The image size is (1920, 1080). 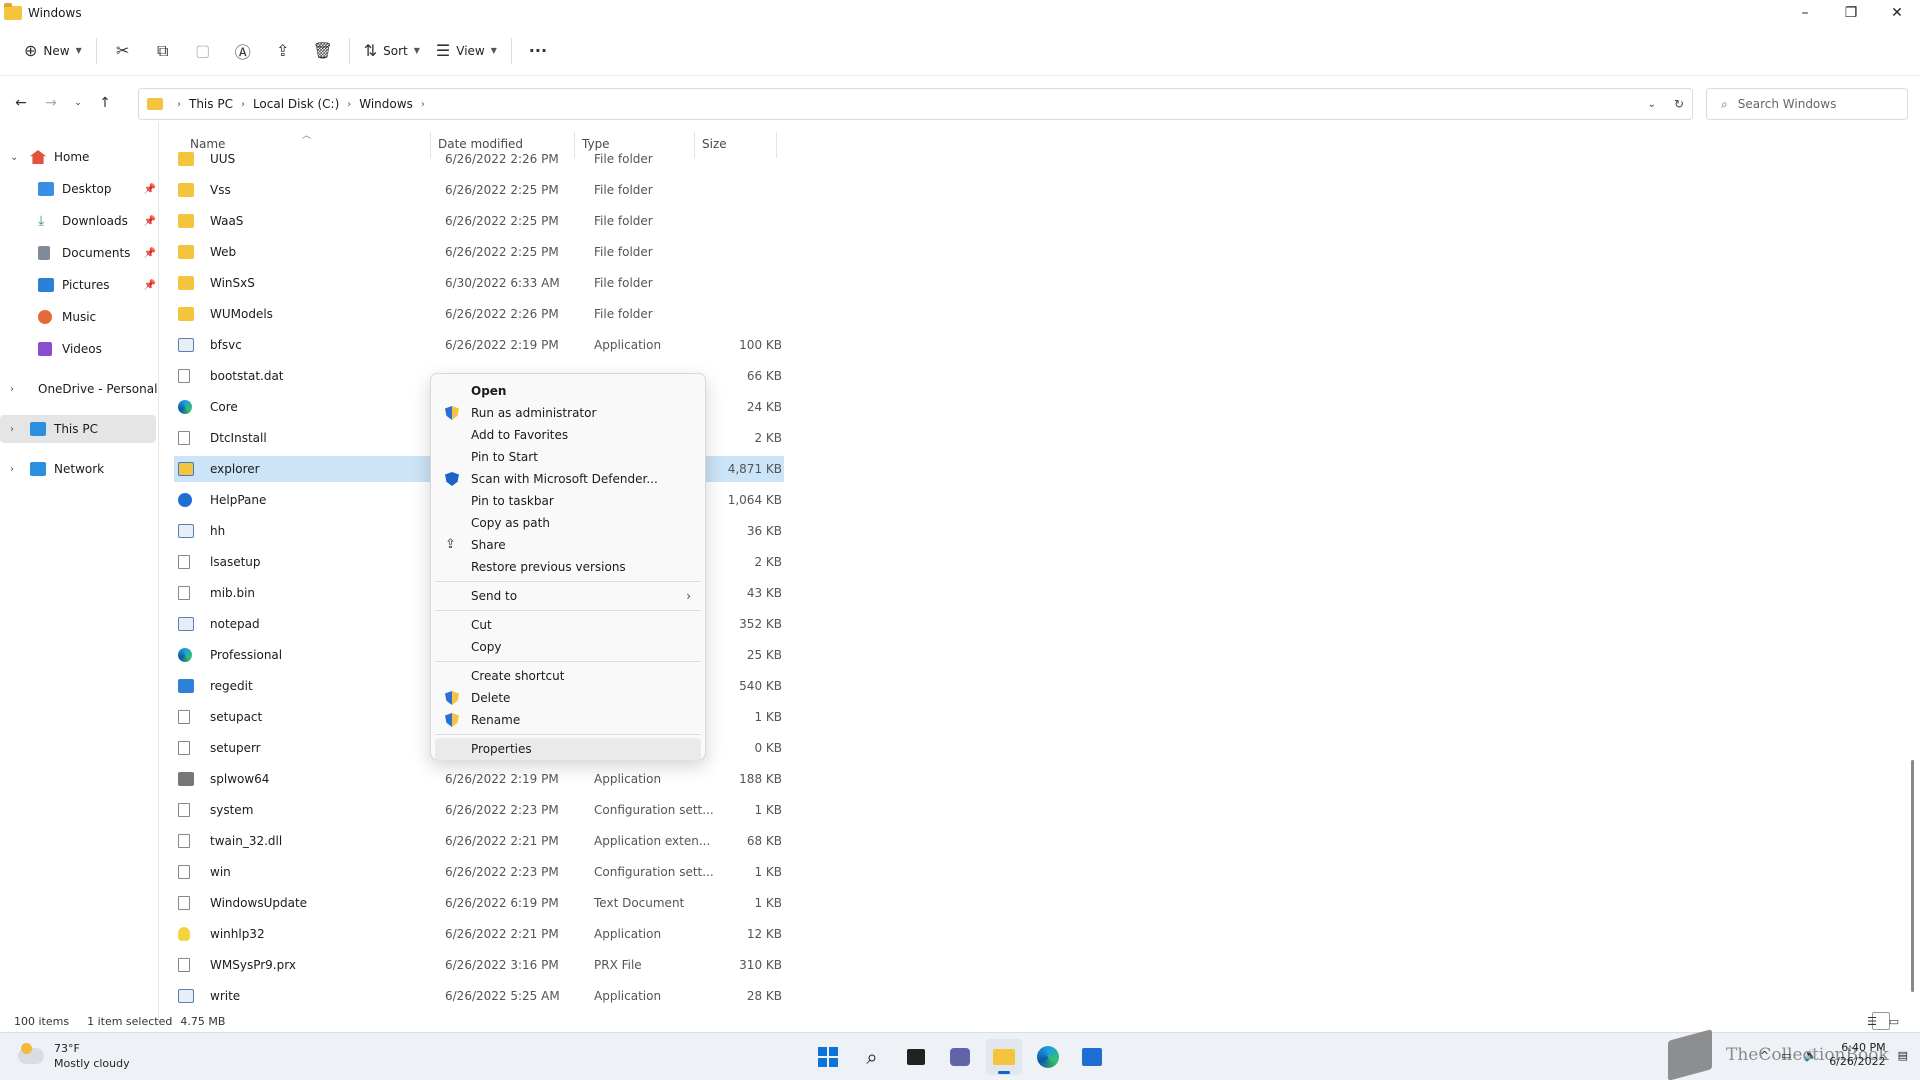 I want to click on file-explorer-taskbar-button, so click(x=1004, y=1057).